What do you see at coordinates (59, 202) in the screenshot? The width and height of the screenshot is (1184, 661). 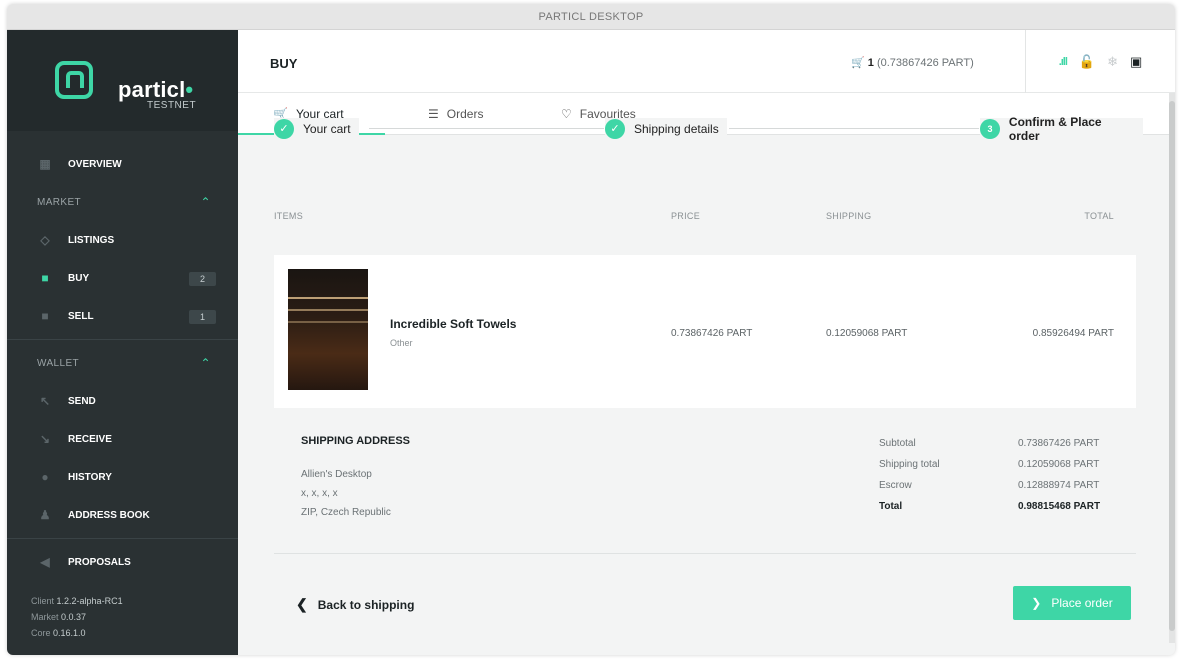 I see `section-label: MARKET` at bounding box center [59, 202].